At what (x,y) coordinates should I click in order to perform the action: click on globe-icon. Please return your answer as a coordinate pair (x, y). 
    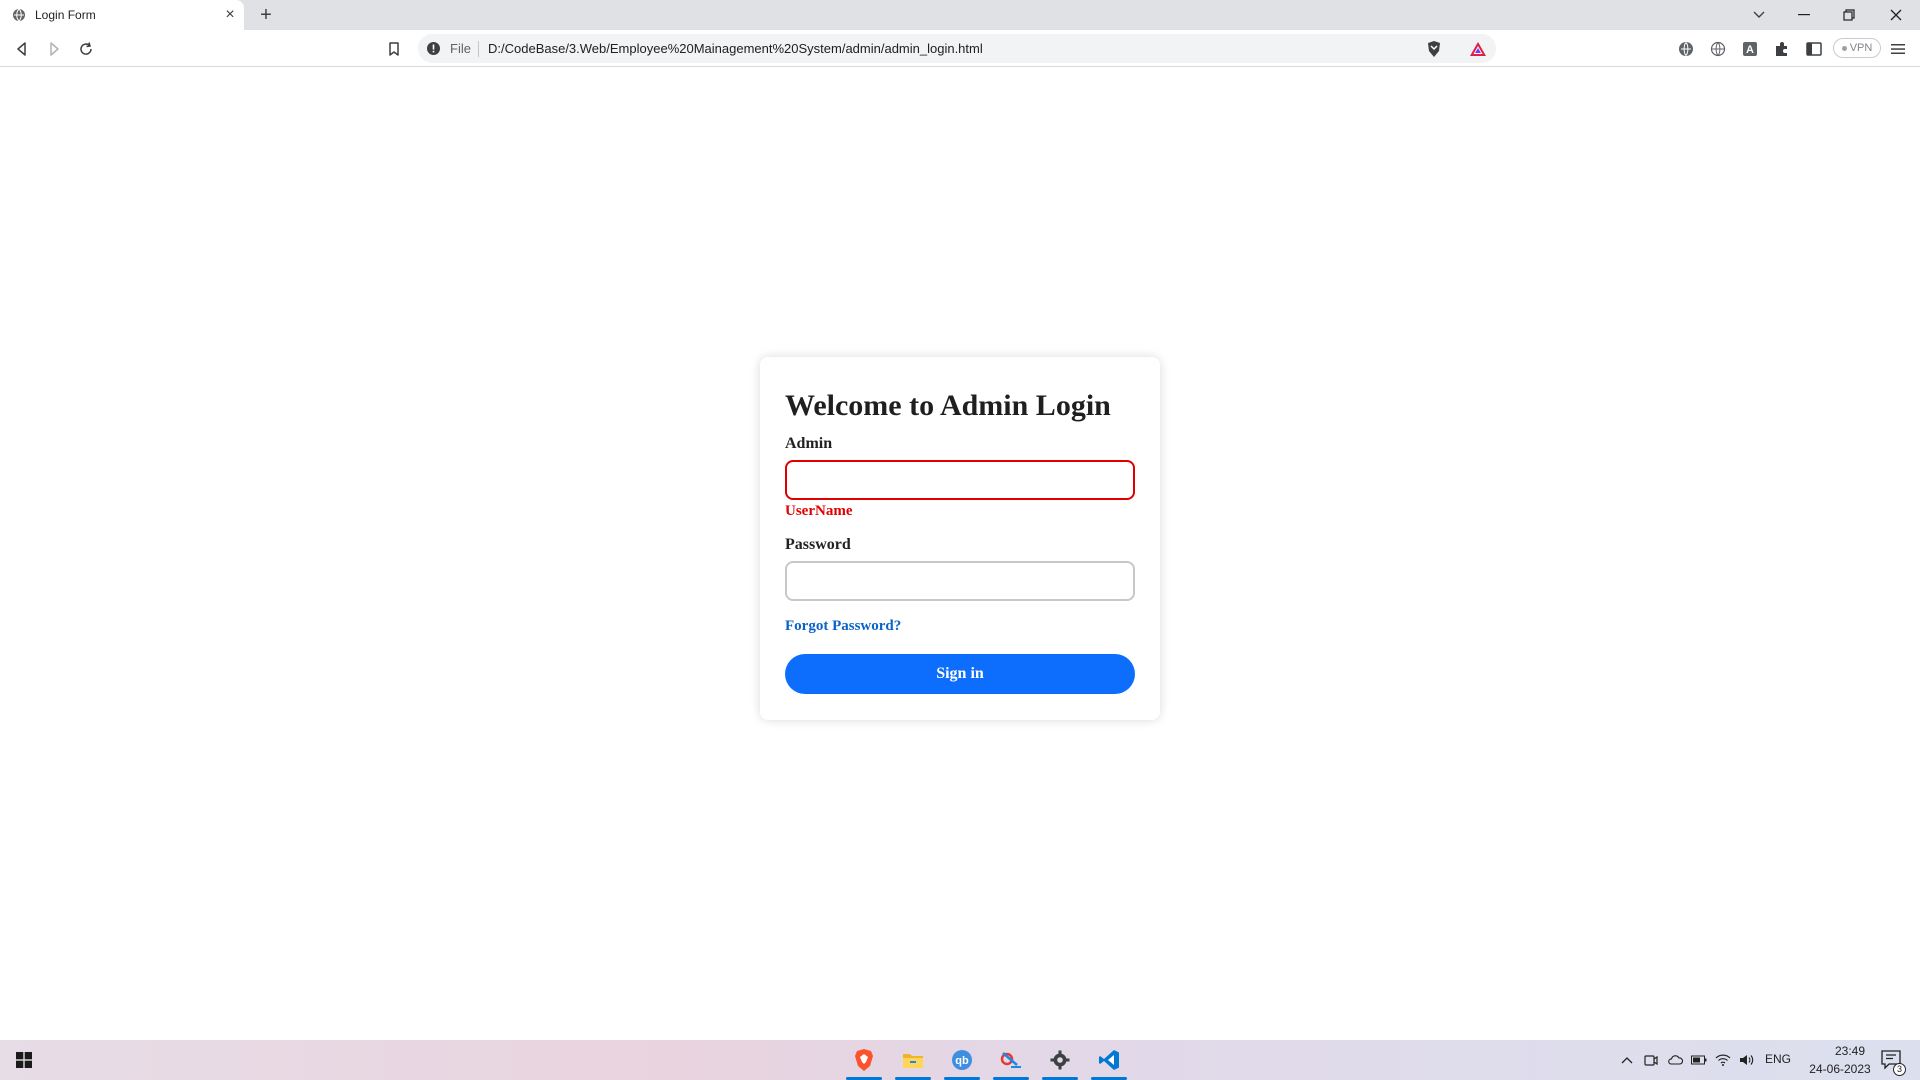
    Looking at the image, I should click on (19, 15).